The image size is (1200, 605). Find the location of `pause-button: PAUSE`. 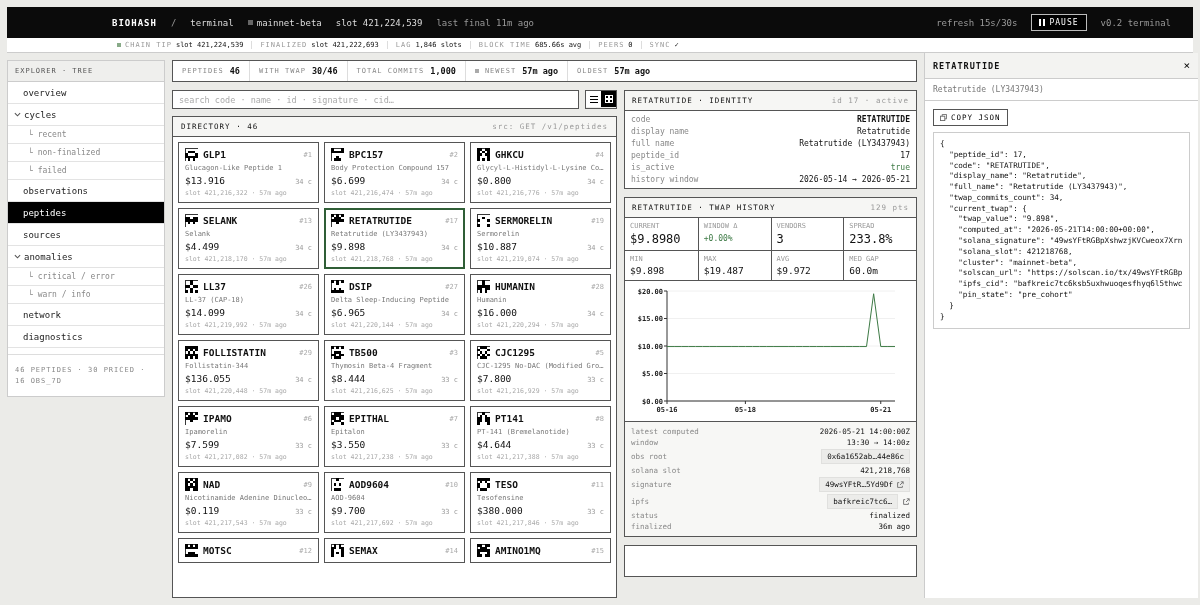

pause-button: PAUSE is located at coordinates (1059, 22).